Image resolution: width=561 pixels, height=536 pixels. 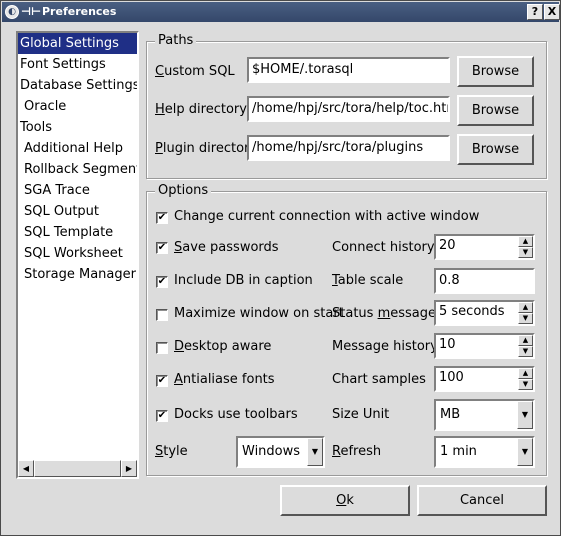 I want to click on horizontal-scrollbar: ◀ ▶, so click(x=77, y=468).